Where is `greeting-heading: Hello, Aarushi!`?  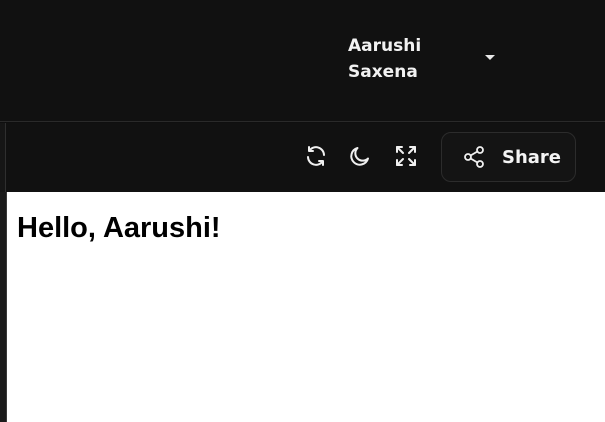 greeting-heading: Hello, Aarushi! is located at coordinates (119, 228).